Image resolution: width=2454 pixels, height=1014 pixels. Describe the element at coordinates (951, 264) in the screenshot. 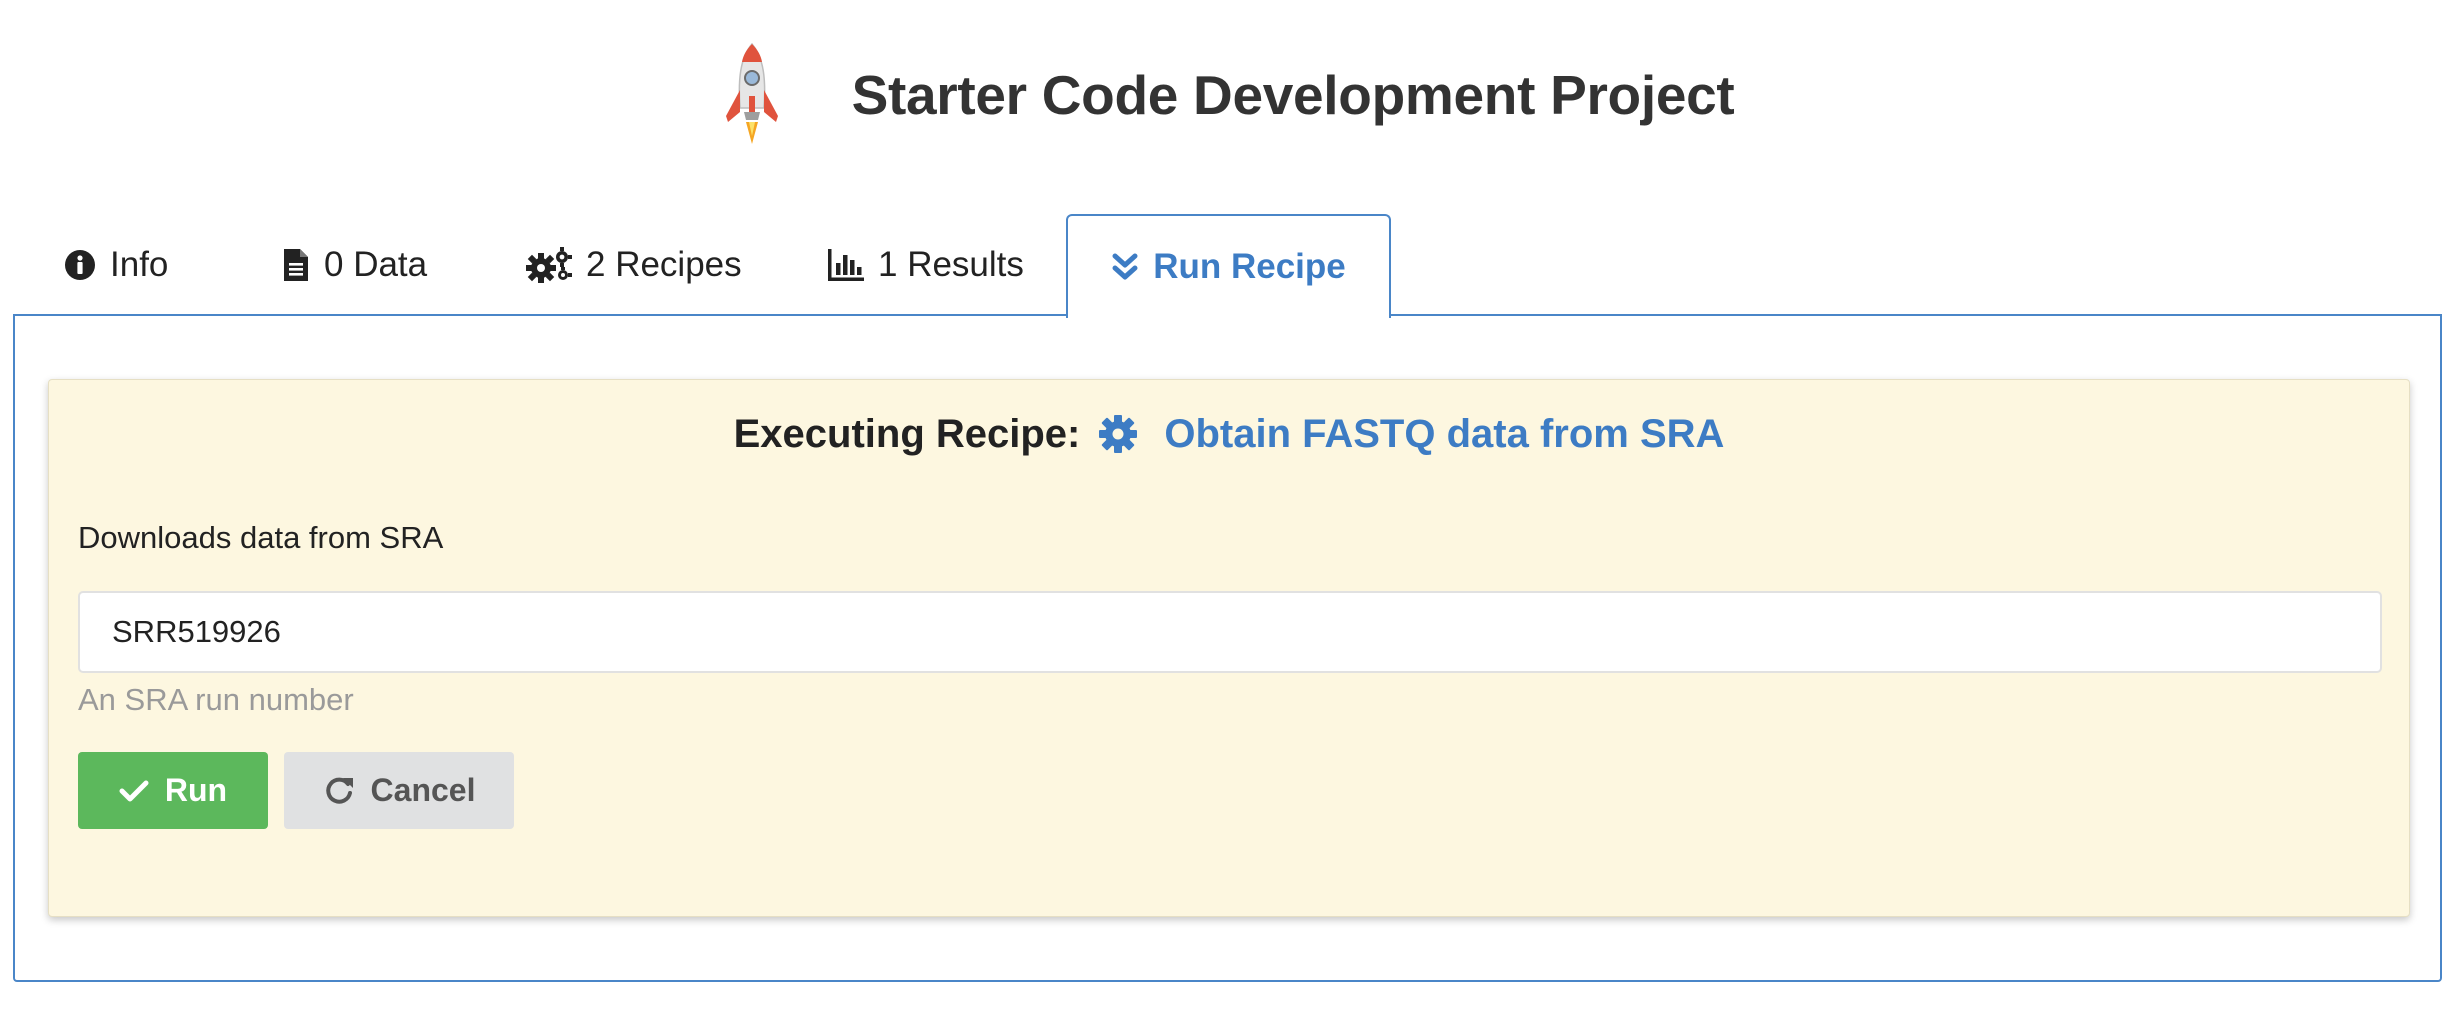

I see `tab-label: 1 Results` at that location.